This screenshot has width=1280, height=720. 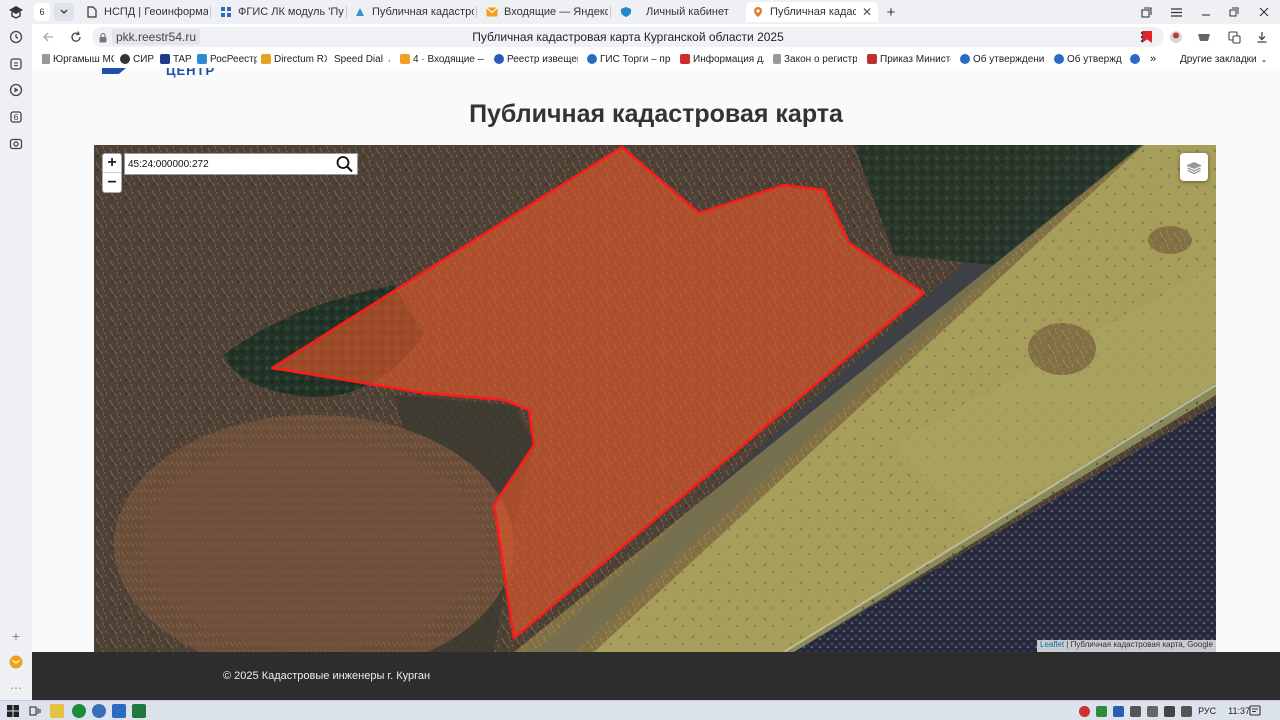 What do you see at coordinates (678, 12) in the screenshot?
I see `tab-personal-cabinet: Личный кабинет` at bounding box center [678, 12].